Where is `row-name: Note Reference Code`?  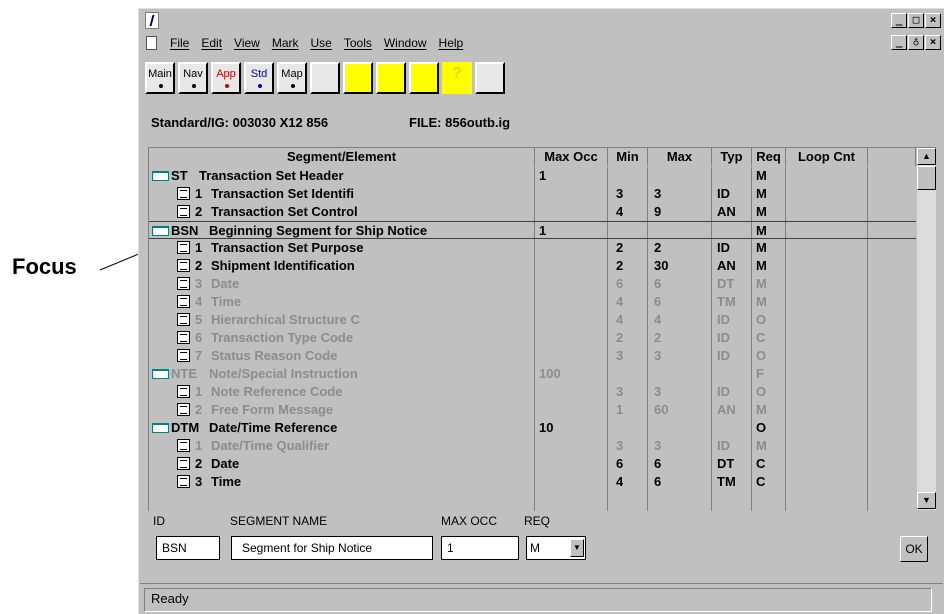 row-name: Note Reference Code is located at coordinates (277, 391).